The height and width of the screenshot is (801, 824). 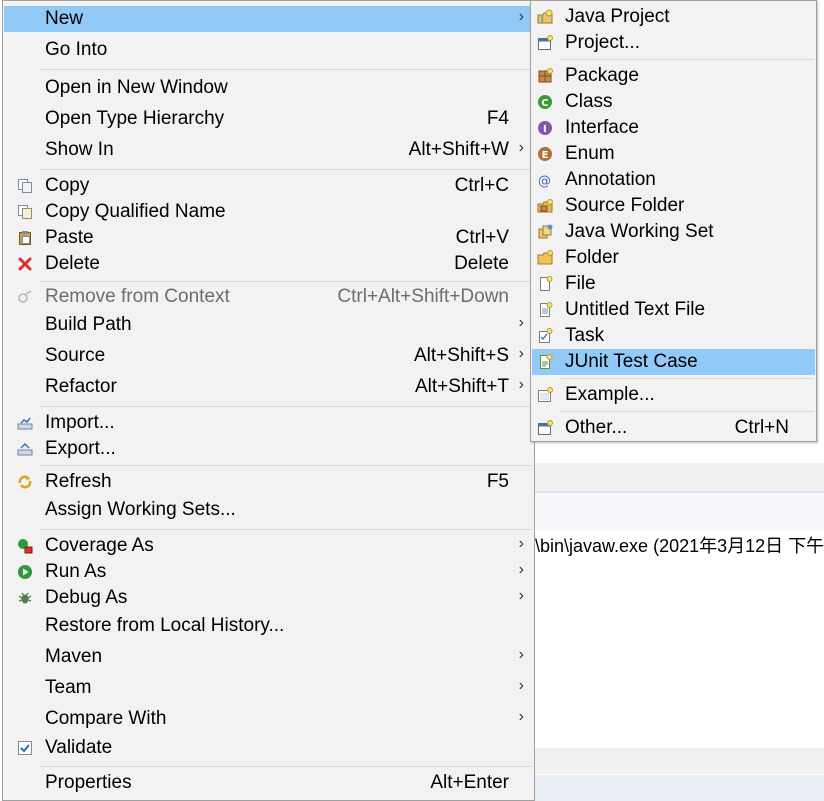 What do you see at coordinates (64, 18) in the screenshot?
I see `menu-item-label: New` at bounding box center [64, 18].